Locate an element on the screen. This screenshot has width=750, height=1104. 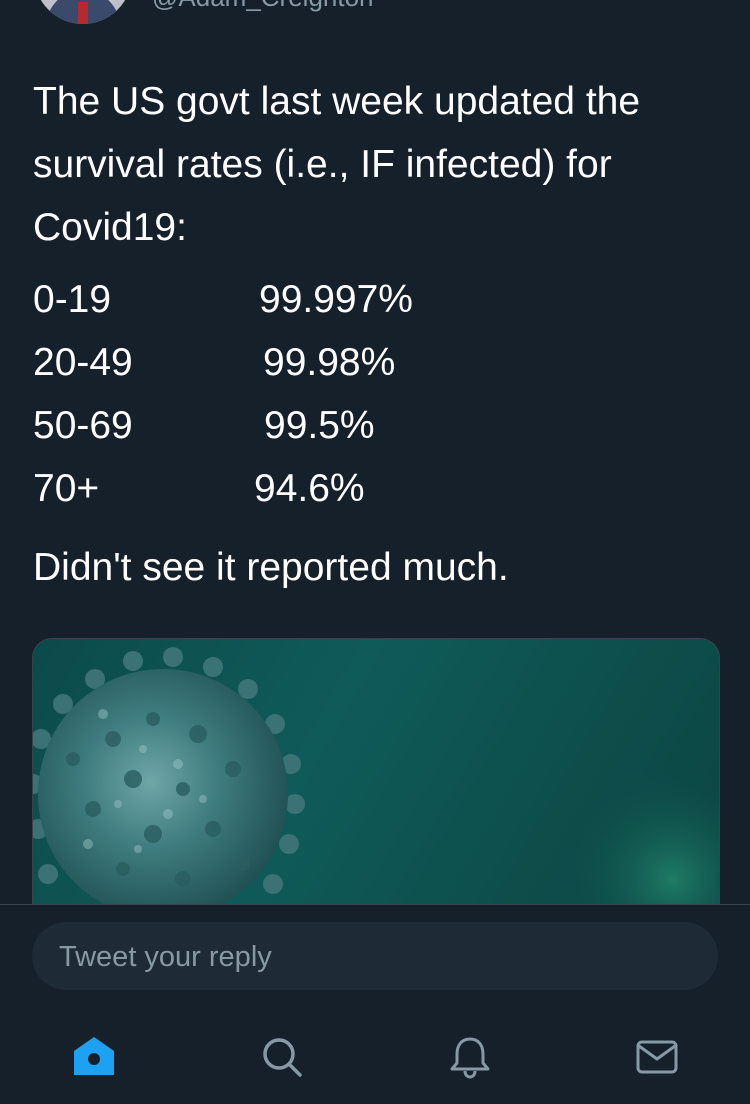
home-icon is located at coordinates (94, 1056).